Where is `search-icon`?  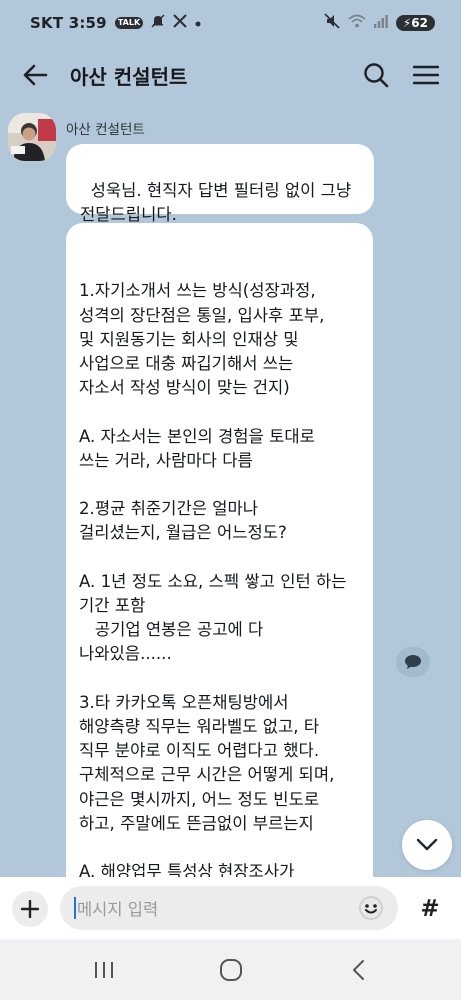
search-icon is located at coordinates (376, 75).